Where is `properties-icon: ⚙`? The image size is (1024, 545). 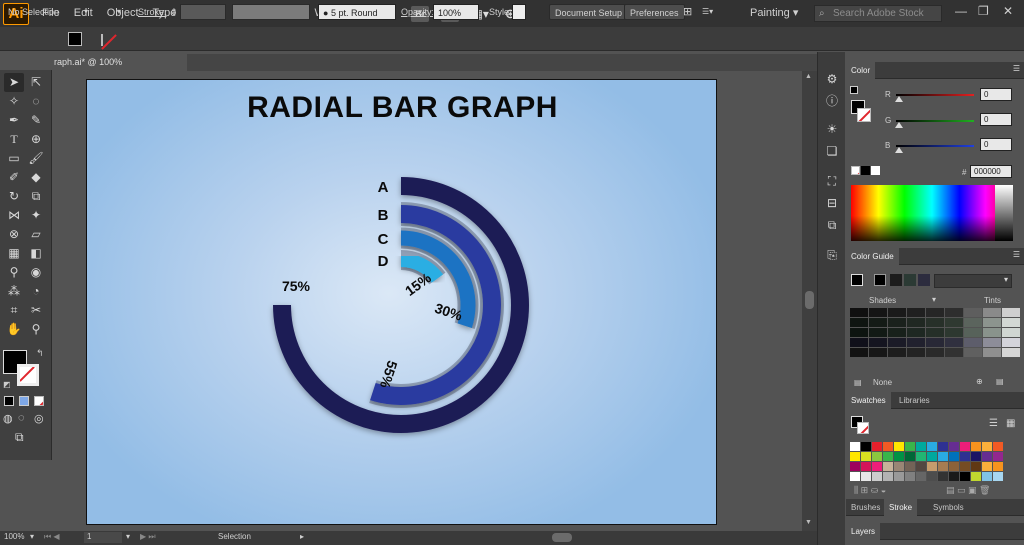
properties-icon: ⚙ is located at coordinates (832, 79).